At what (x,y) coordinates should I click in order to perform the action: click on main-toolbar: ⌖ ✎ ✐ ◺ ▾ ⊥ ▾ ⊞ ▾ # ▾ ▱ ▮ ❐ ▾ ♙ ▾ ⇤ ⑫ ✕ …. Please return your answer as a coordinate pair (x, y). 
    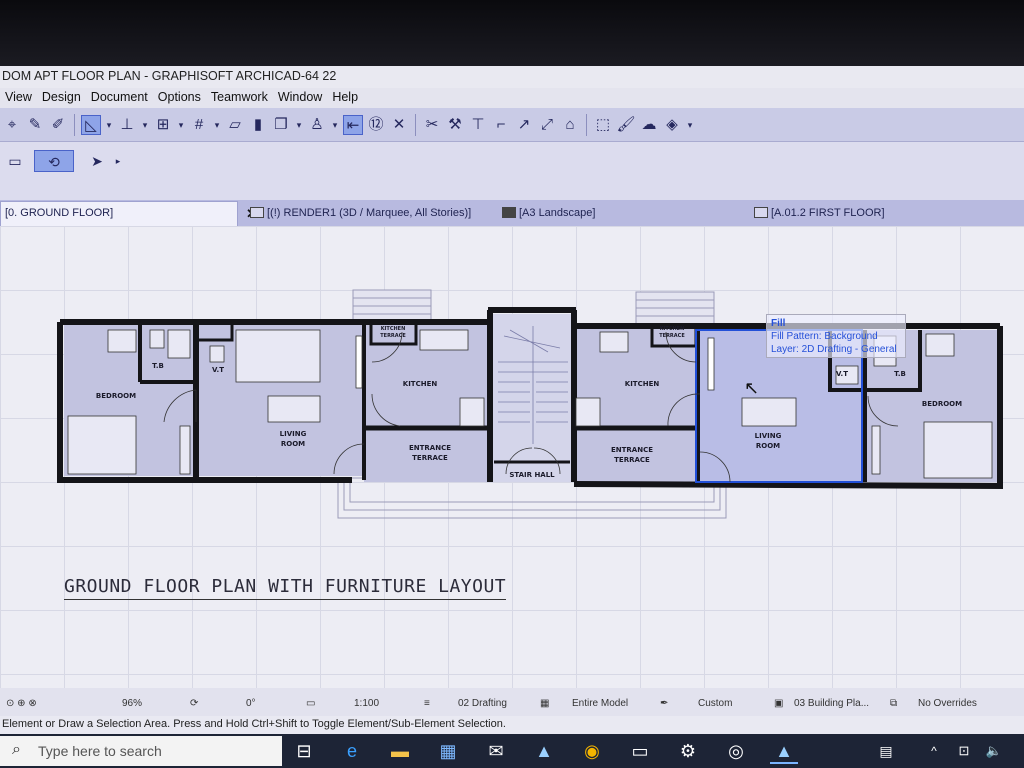
    Looking at the image, I should click on (512, 125).